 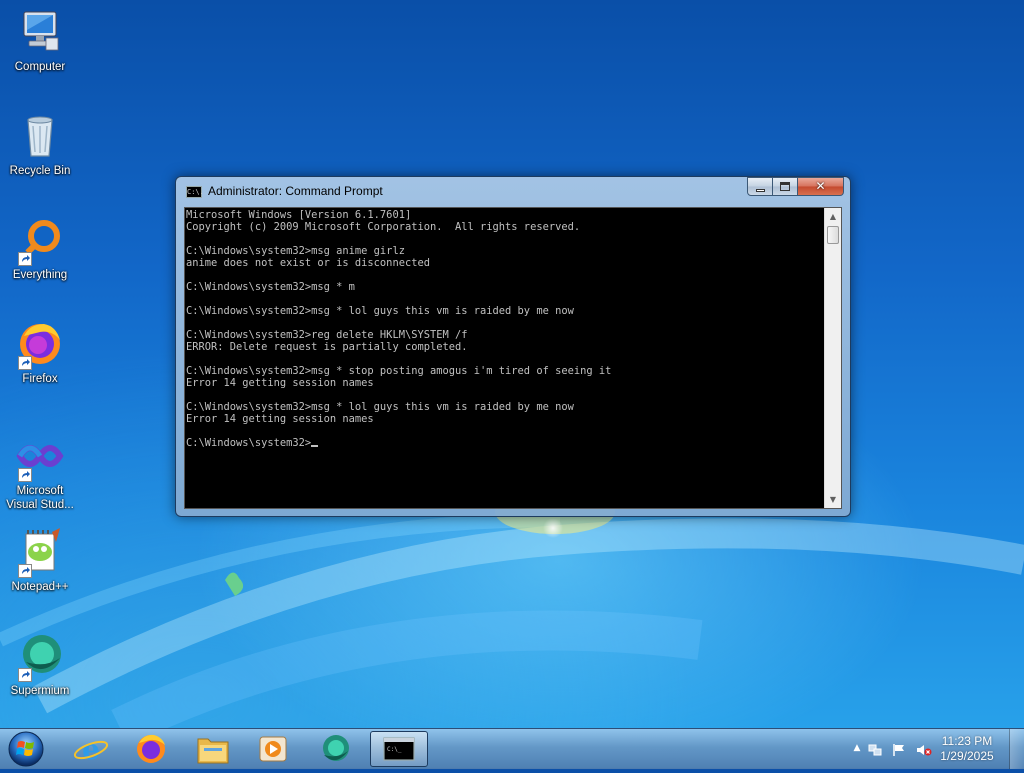 I want to click on file-explorer-icon, so click(x=213, y=751).